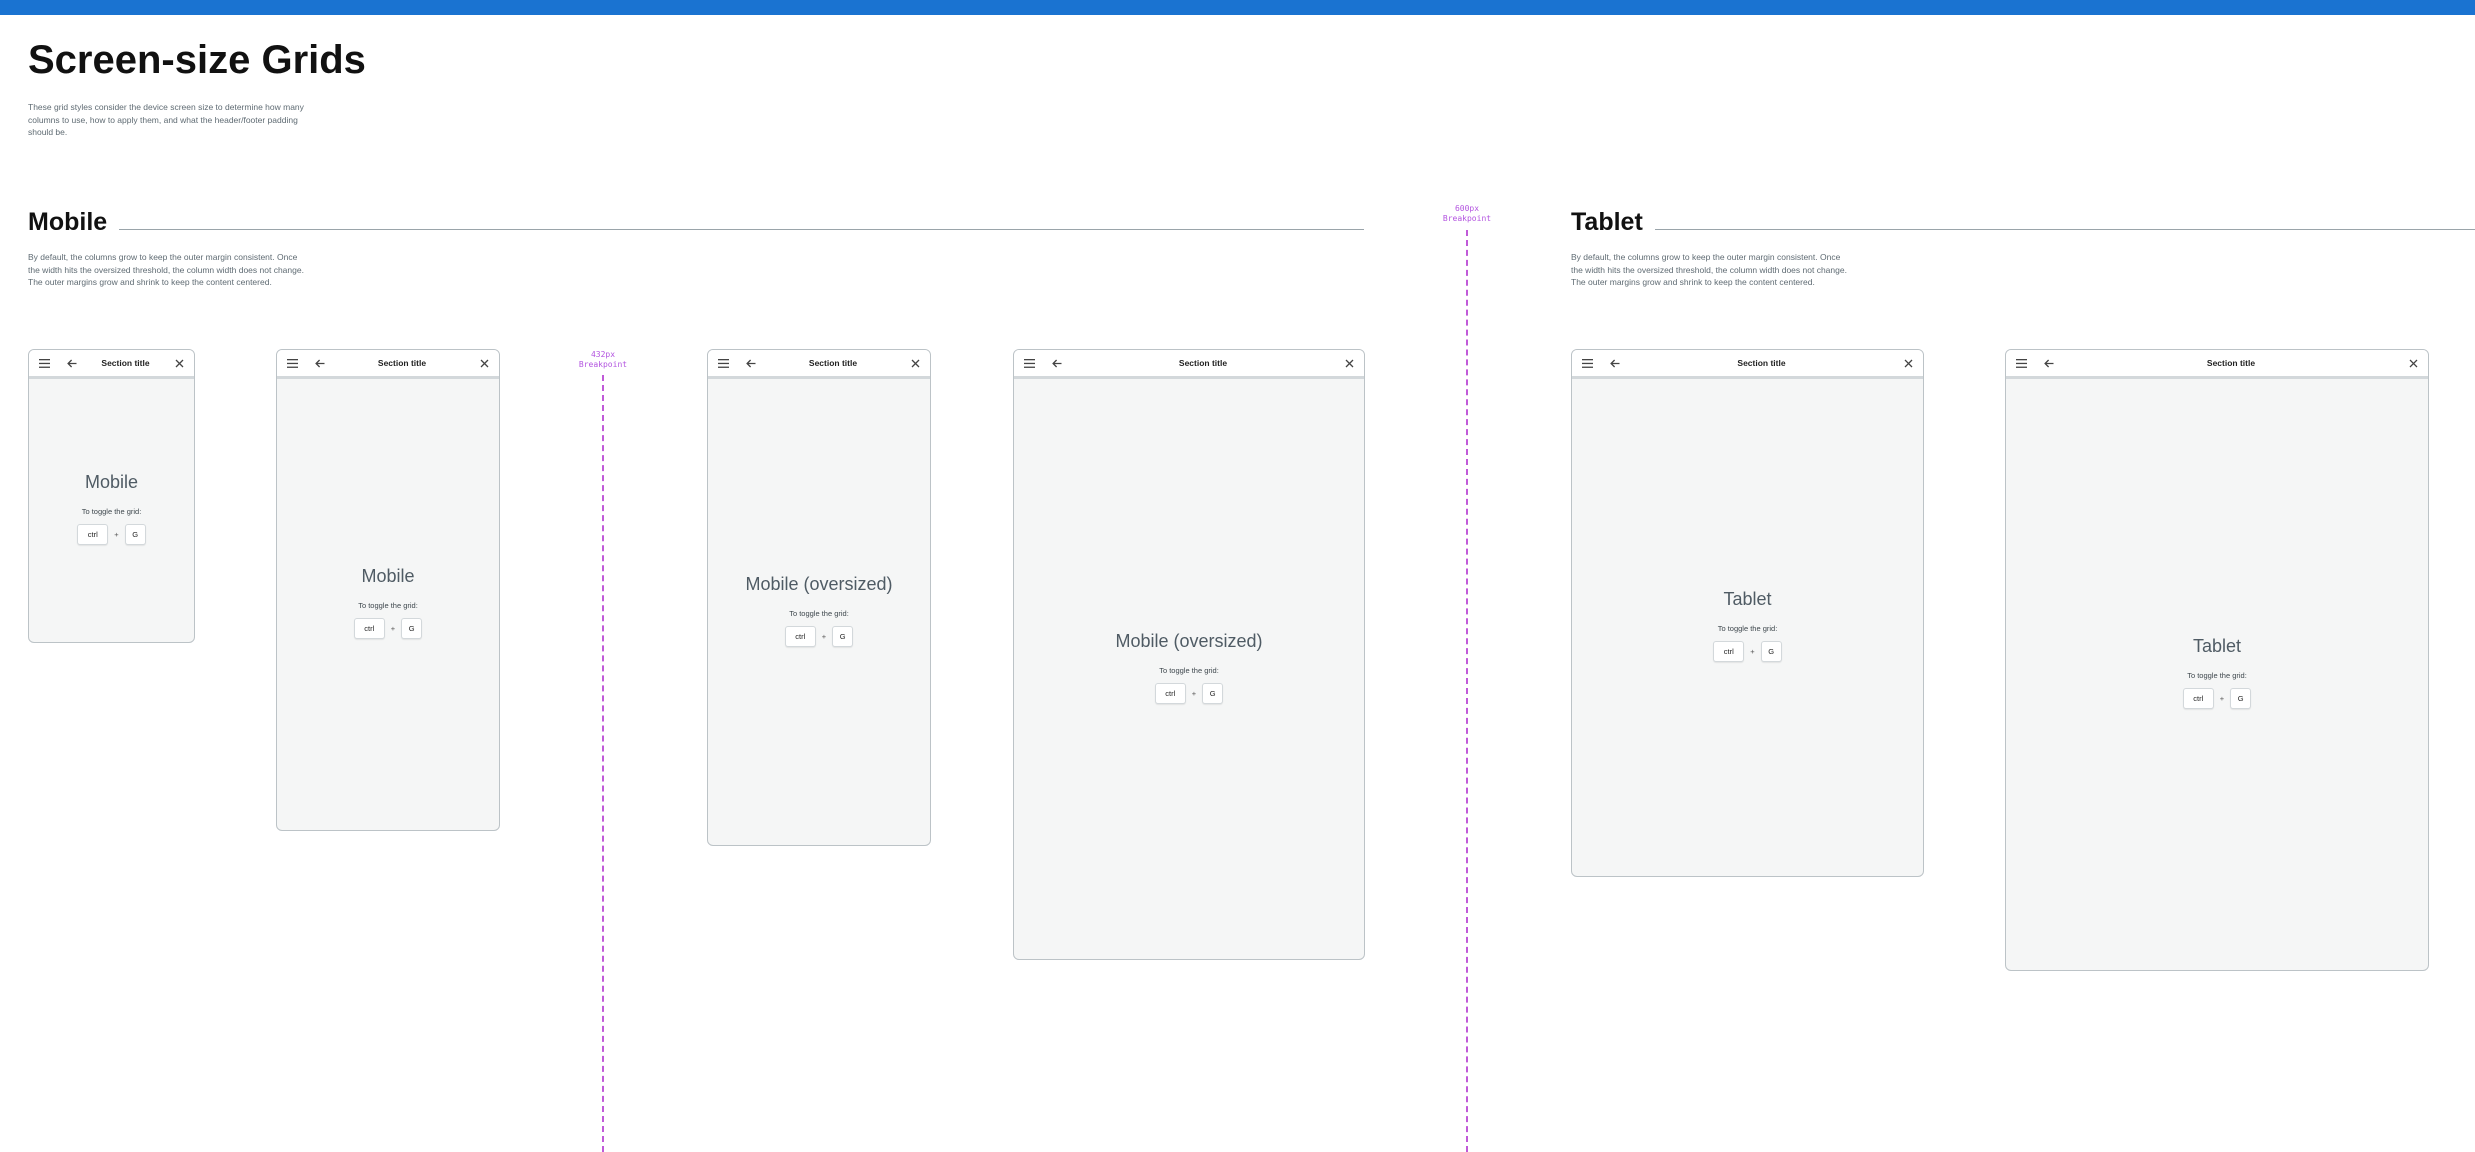  What do you see at coordinates (603, 354) in the screenshot?
I see `breakpoint-value: 432px` at bounding box center [603, 354].